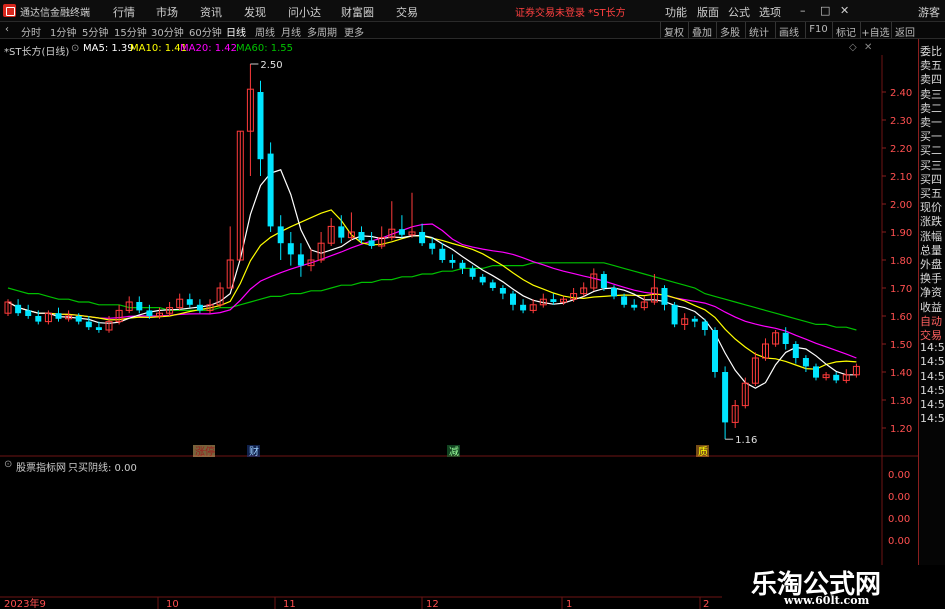 The image size is (945, 609). Describe the element at coordinates (932, 419) in the screenshot. I see `quote-label-26: 14:54` at that location.